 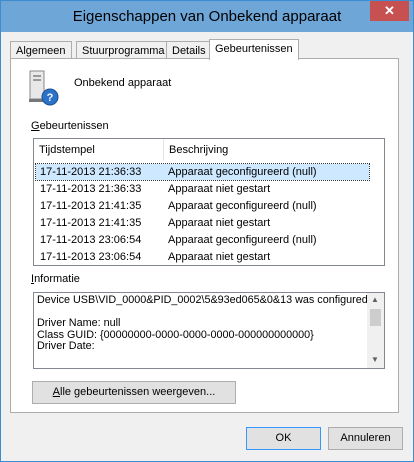 What do you see at coordinates (375, 299) in the screenshot?
I see `scroll-up-icon: ▲` at bounding box center [375, 299].